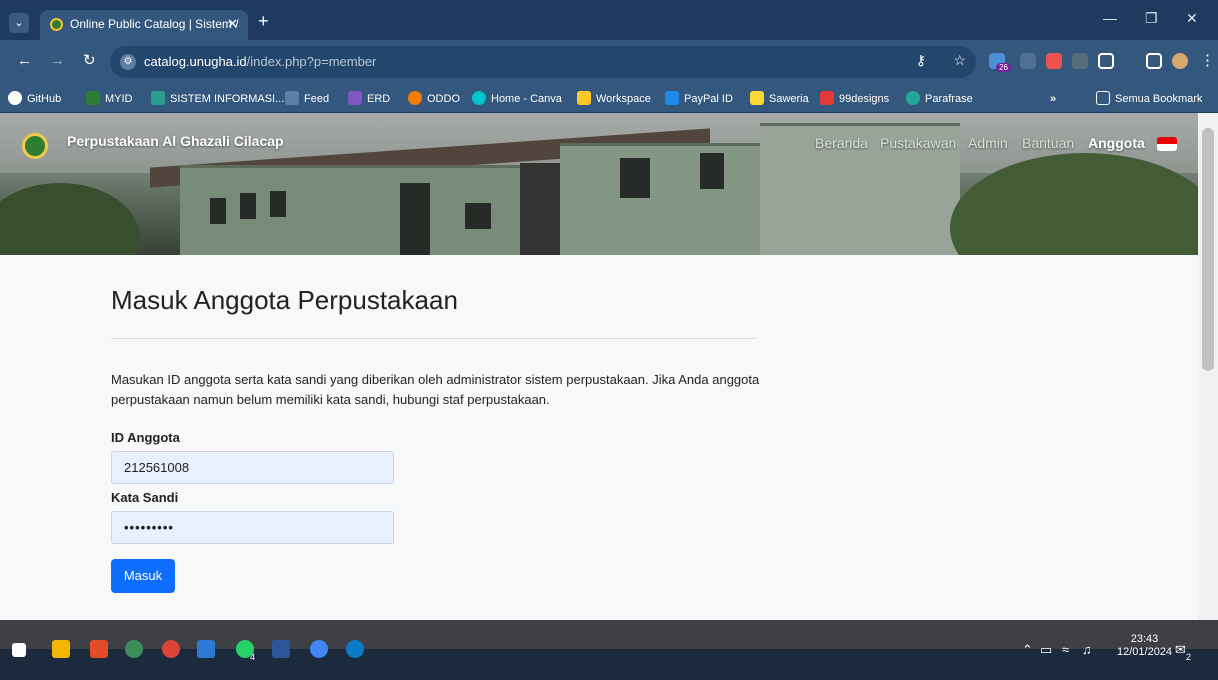 The height and width of the screenshot is (680, 1218). What do you see at coordinates (195, 61) in the screenshot?
I see `url-host: catalog.unugha.id` at bounding box center [195, 61].